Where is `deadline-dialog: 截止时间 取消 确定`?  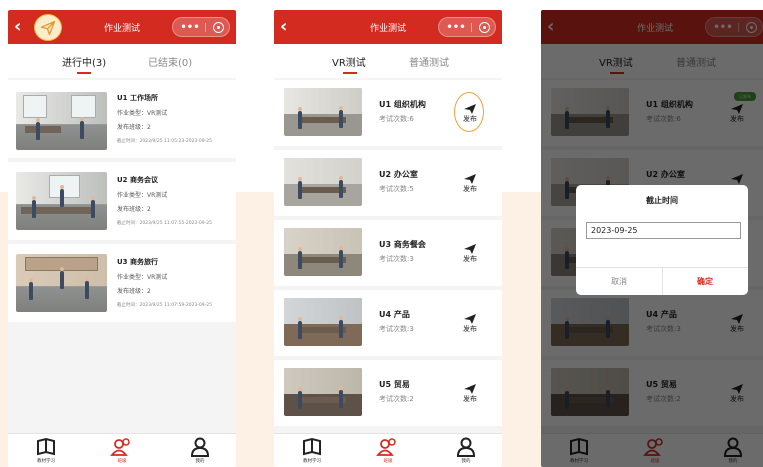
deadline-dialog: 截止时间 取消 确定 is located at coordinates (662, 240).